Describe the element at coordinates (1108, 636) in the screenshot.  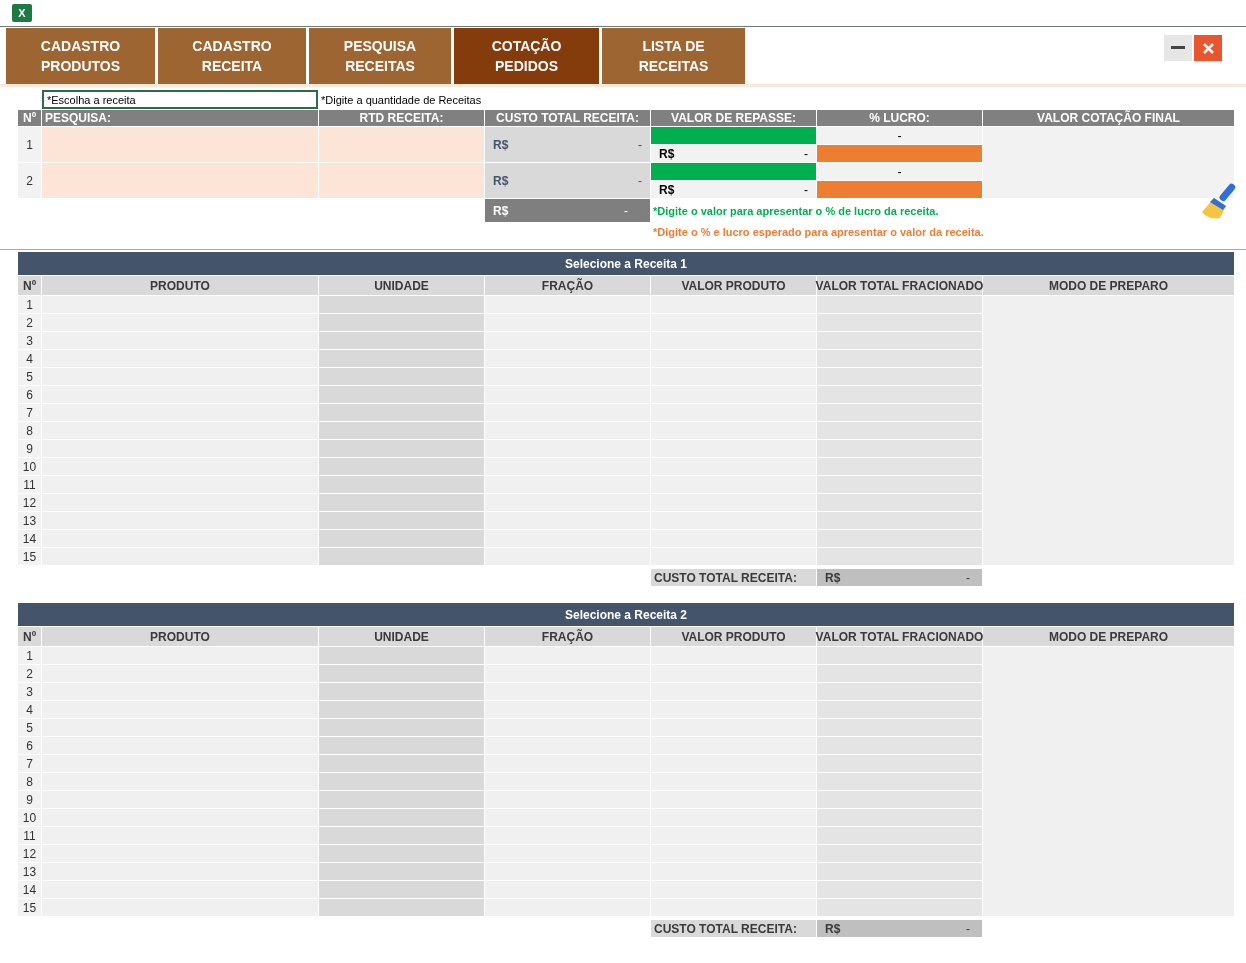
I see `column-header: MODO DE PREPARO` at that location.